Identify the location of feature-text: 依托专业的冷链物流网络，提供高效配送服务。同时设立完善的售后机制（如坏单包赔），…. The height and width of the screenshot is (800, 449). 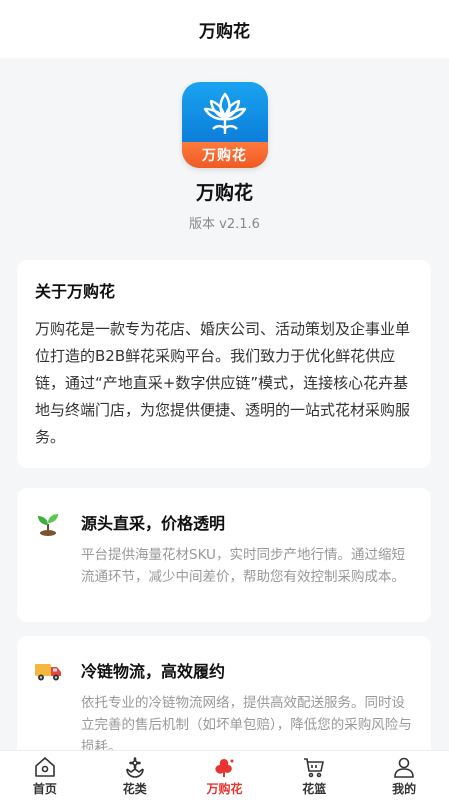
(246, 725).